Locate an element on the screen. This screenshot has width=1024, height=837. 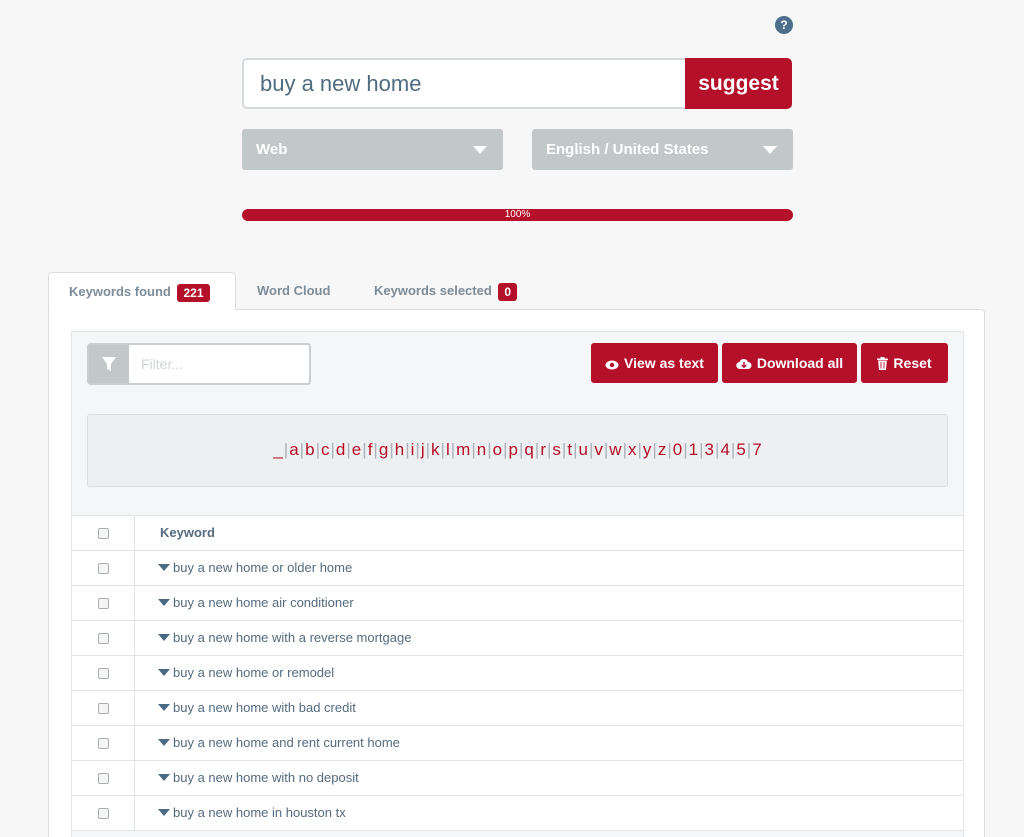
progress-label: 100% is located at coordinates (517, 215).